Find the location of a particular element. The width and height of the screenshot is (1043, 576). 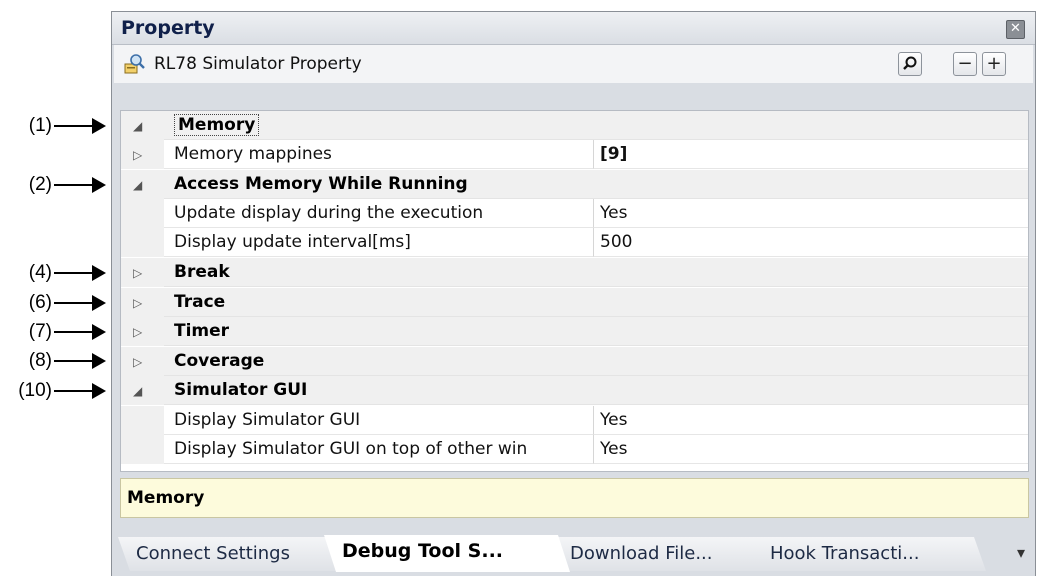

property-toolbar: RL78 Simulator Property − + is located at coordinates (573, 64).